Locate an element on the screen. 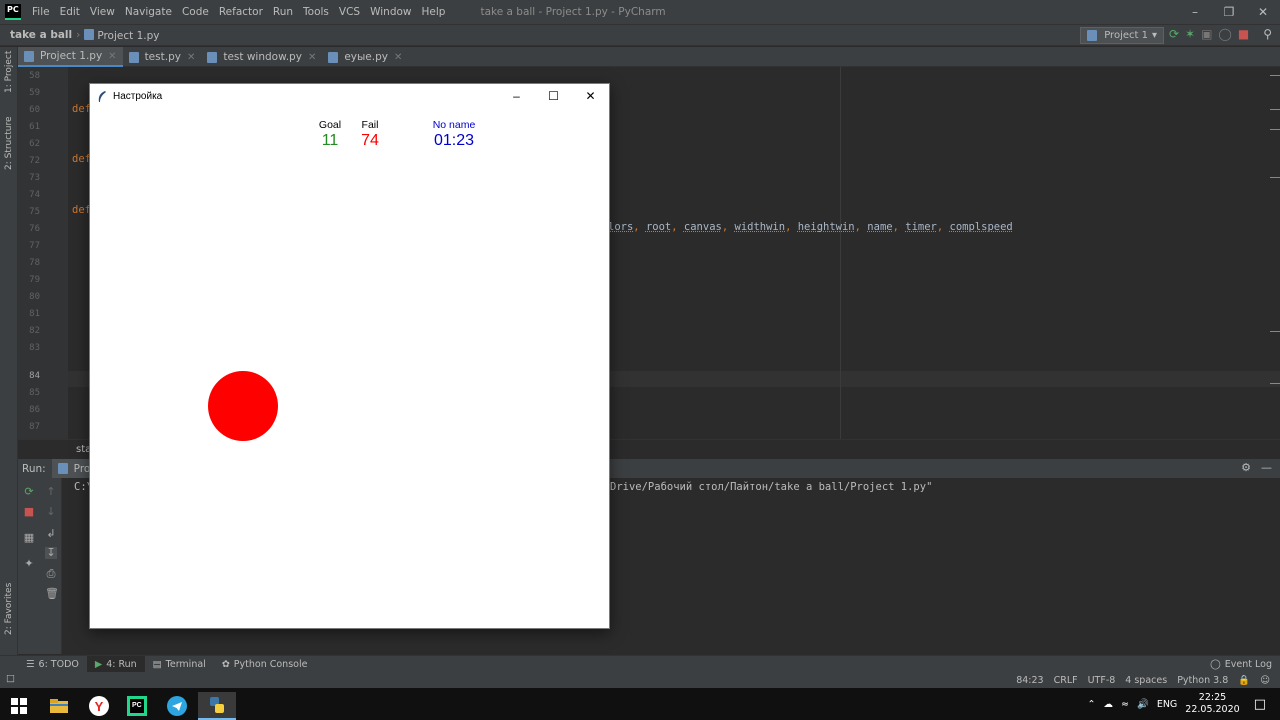  python-taskbar-icon is located at coordinates (217, 706).